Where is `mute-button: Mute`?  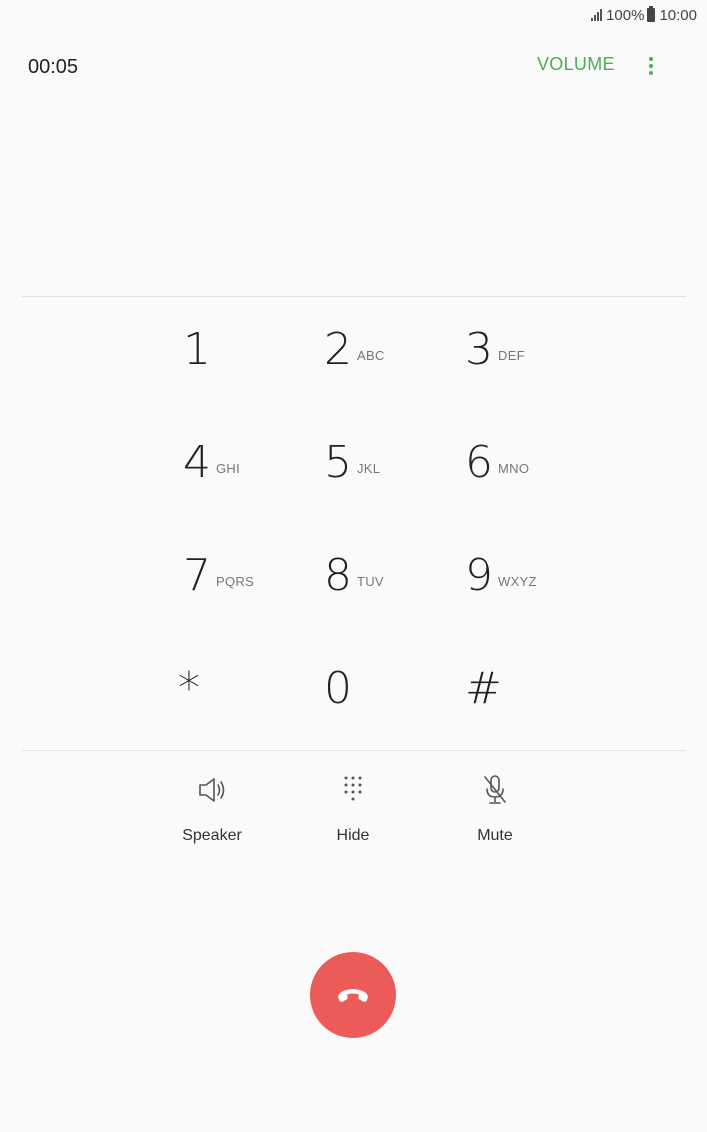
mute-button: Mute is located at coordinates (495, 810).